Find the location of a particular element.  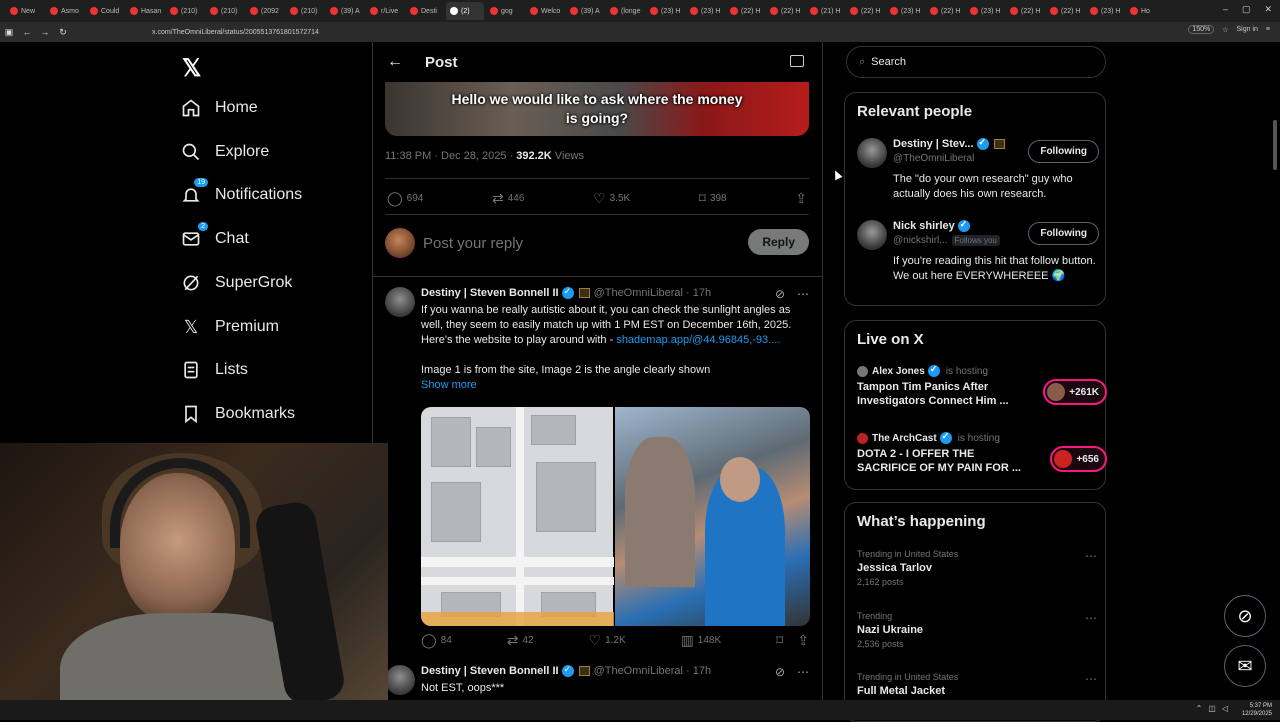

repost-action: ⇄ 446 is located at coordinates (508, 198).